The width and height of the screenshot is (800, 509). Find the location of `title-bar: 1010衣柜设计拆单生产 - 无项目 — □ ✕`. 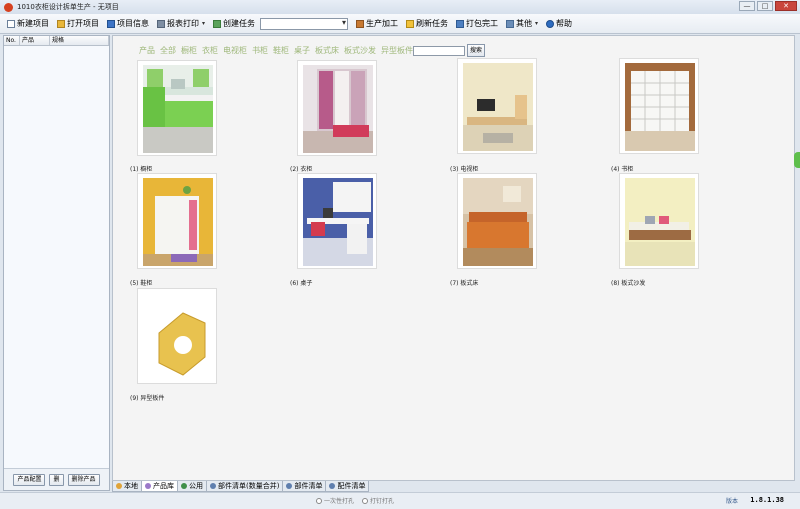

title-bar: 1010衣柜设计拆单生产 - 无项目 — □ ✕ is located at coordinates (400, 7).